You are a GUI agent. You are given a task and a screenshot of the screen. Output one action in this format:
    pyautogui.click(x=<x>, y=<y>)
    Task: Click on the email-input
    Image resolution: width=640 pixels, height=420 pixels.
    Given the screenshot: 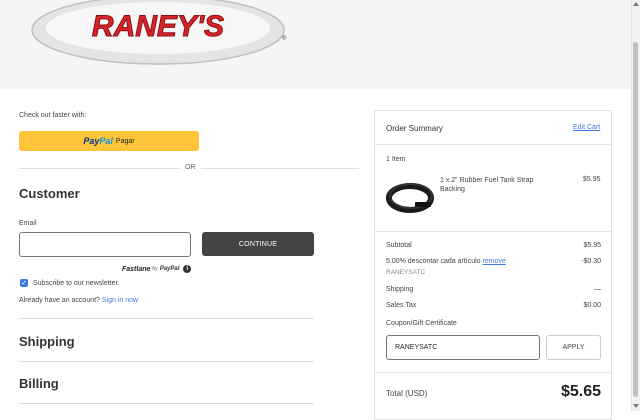 What is the action you would take?
    pyautogui.click(x=105, y=244)
    